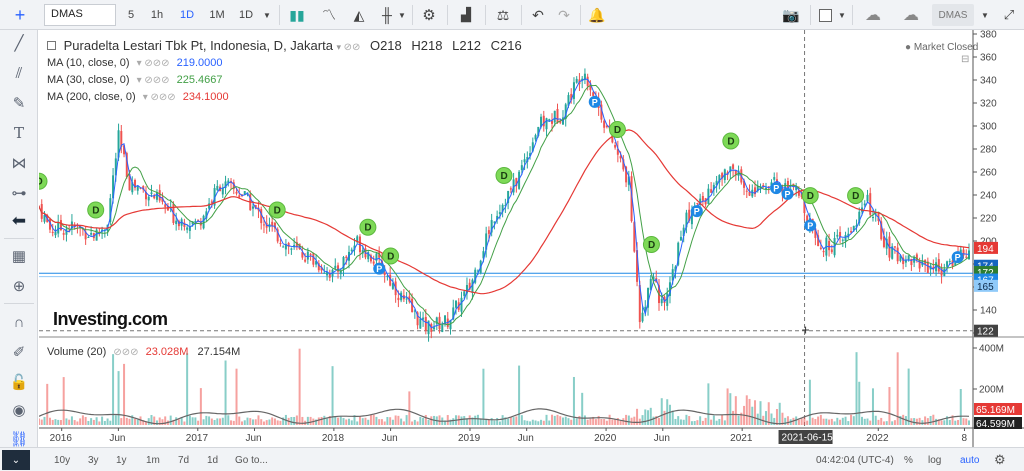  Describe the element at coordinates (1000, 460) in the screenshot. I see `settings-gear-icon: ⚙` at that location.